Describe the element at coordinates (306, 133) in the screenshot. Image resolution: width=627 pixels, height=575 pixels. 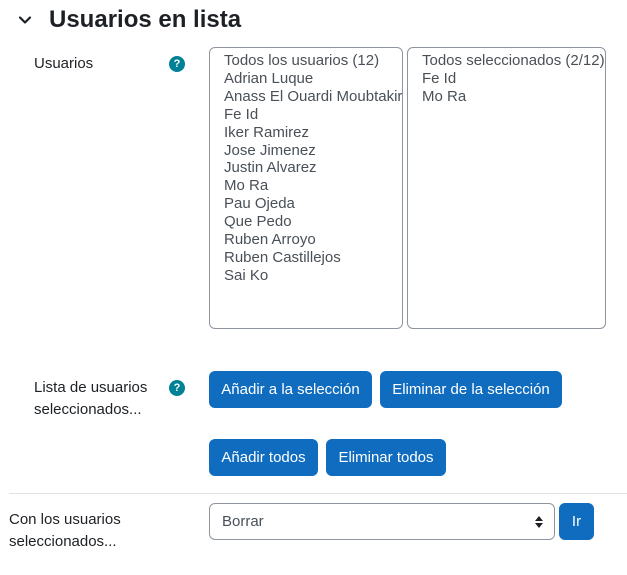
I see `list-option: Iker Ramirez` at that location.